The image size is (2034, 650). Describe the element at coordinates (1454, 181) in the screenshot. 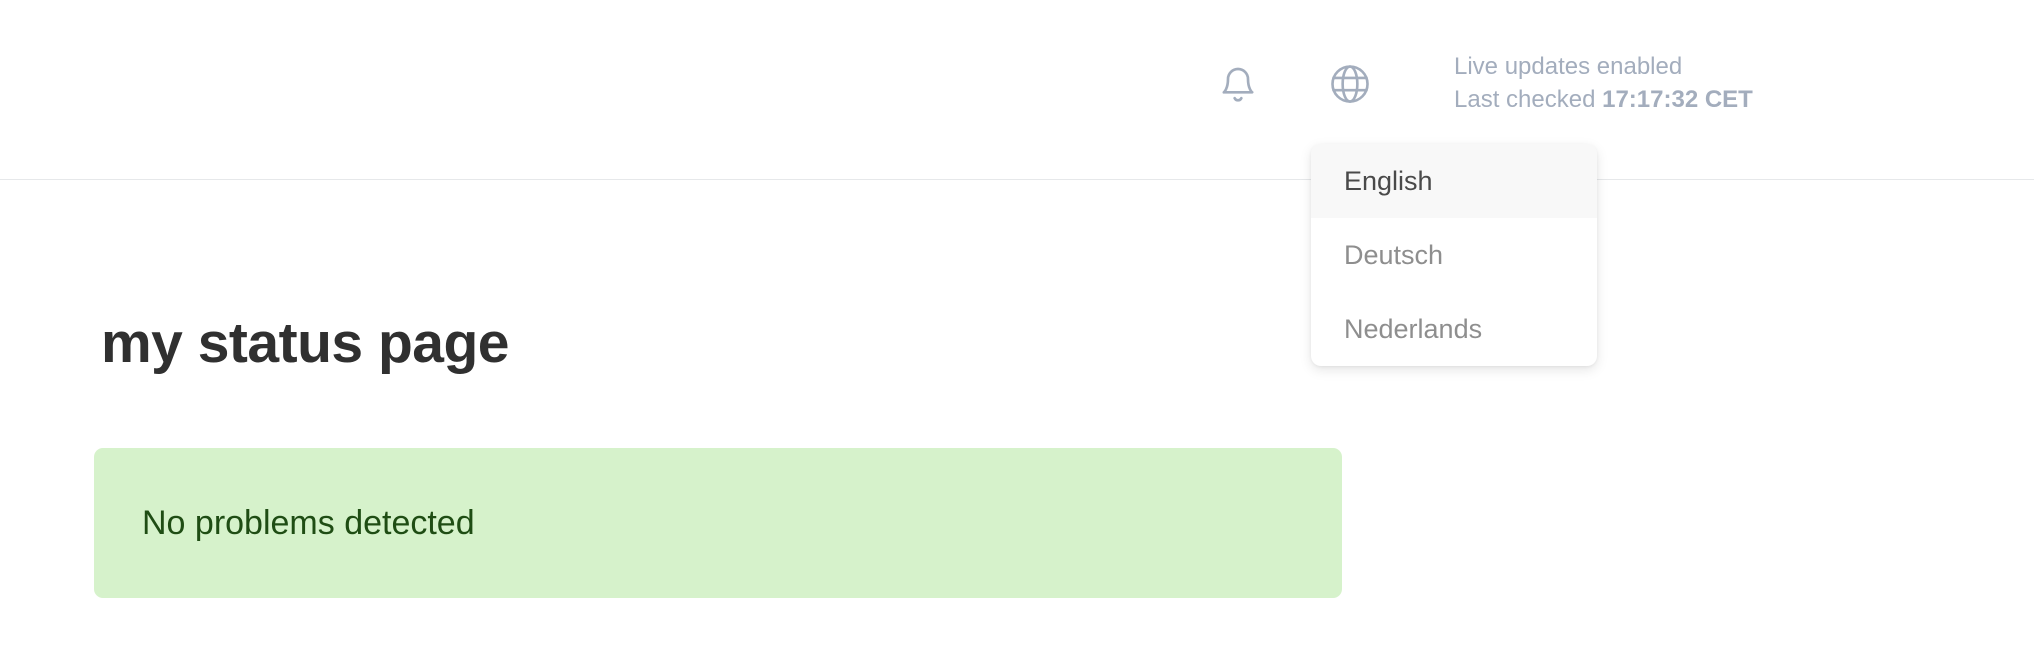

I see `language-option-english: English` at that location.